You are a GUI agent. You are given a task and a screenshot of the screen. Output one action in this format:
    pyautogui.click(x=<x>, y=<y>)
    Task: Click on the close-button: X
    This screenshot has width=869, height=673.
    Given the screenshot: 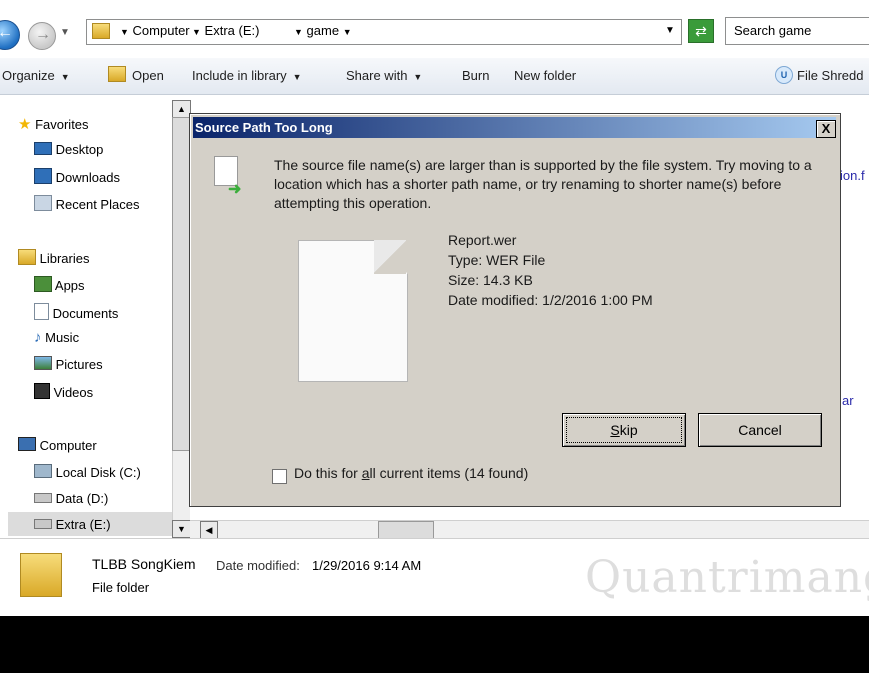 What is the action you would take?
    pyautogui.click(x=826, y=129)
    